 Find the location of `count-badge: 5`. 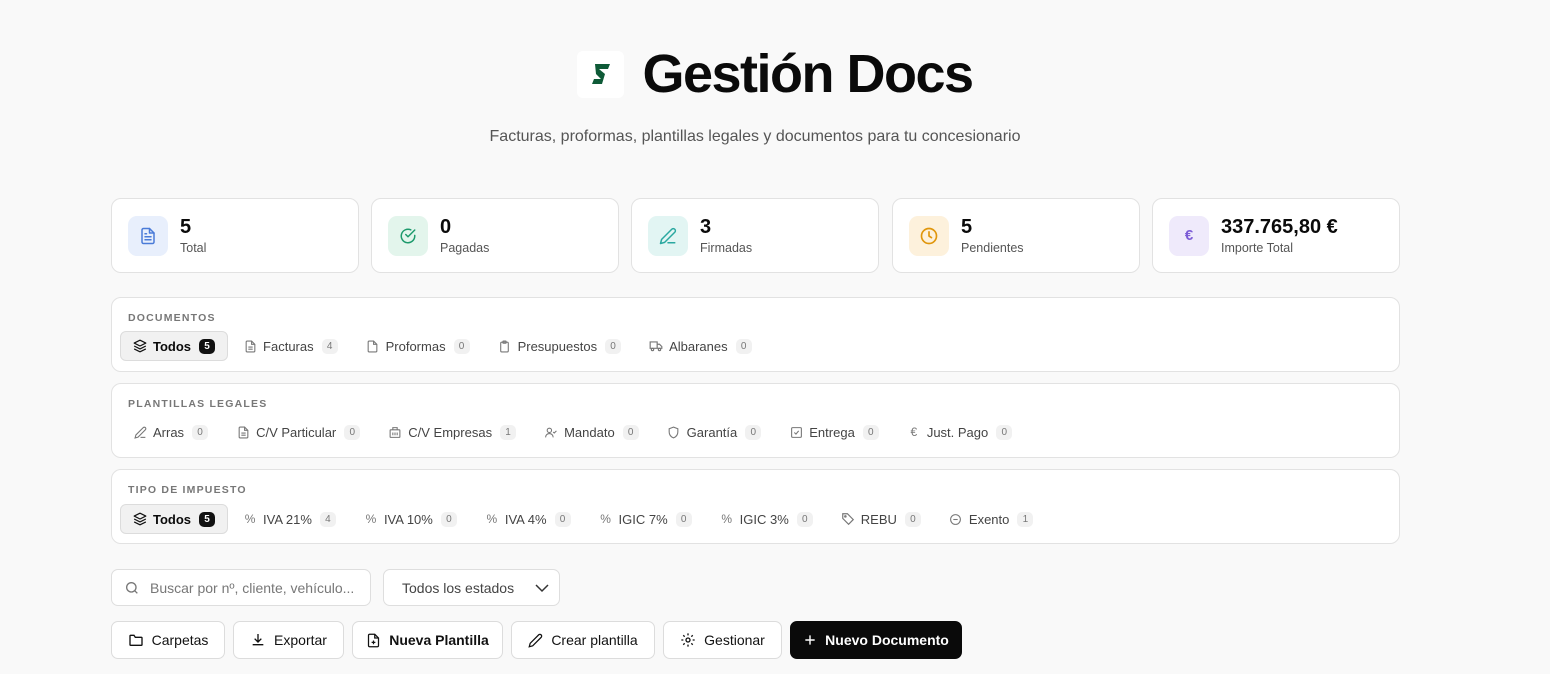

count-badge: 5 is located at coordinates (207, 519).